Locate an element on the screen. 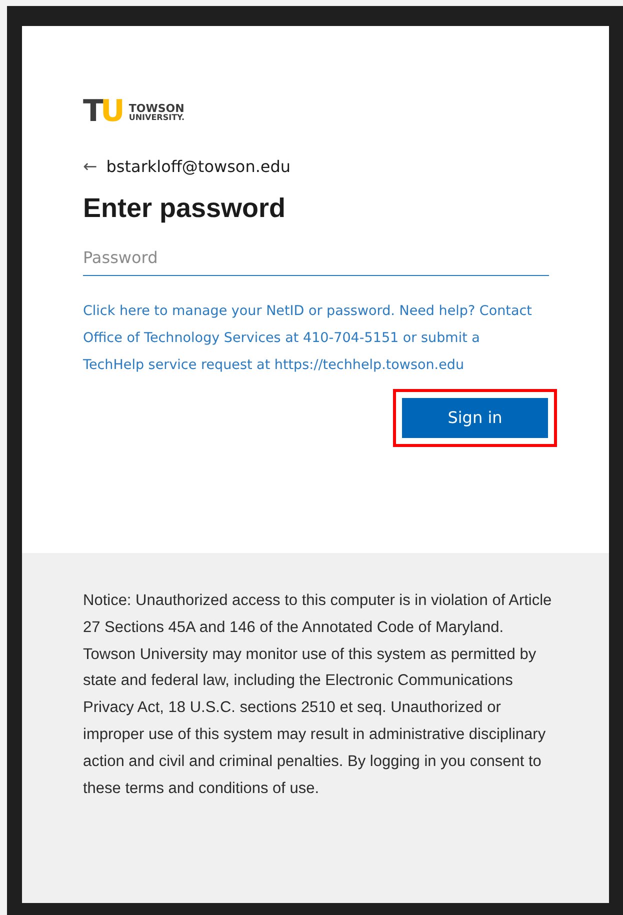 The width and height of the screenshot is (623, 915). help-link-text: Click here to manage your NetID or password. Need help? Contact Office of Technology Services at 410-704-5151 or submit a TechHelp service request at https://techhelp.towson.edu is located at coordinates (313, 338).